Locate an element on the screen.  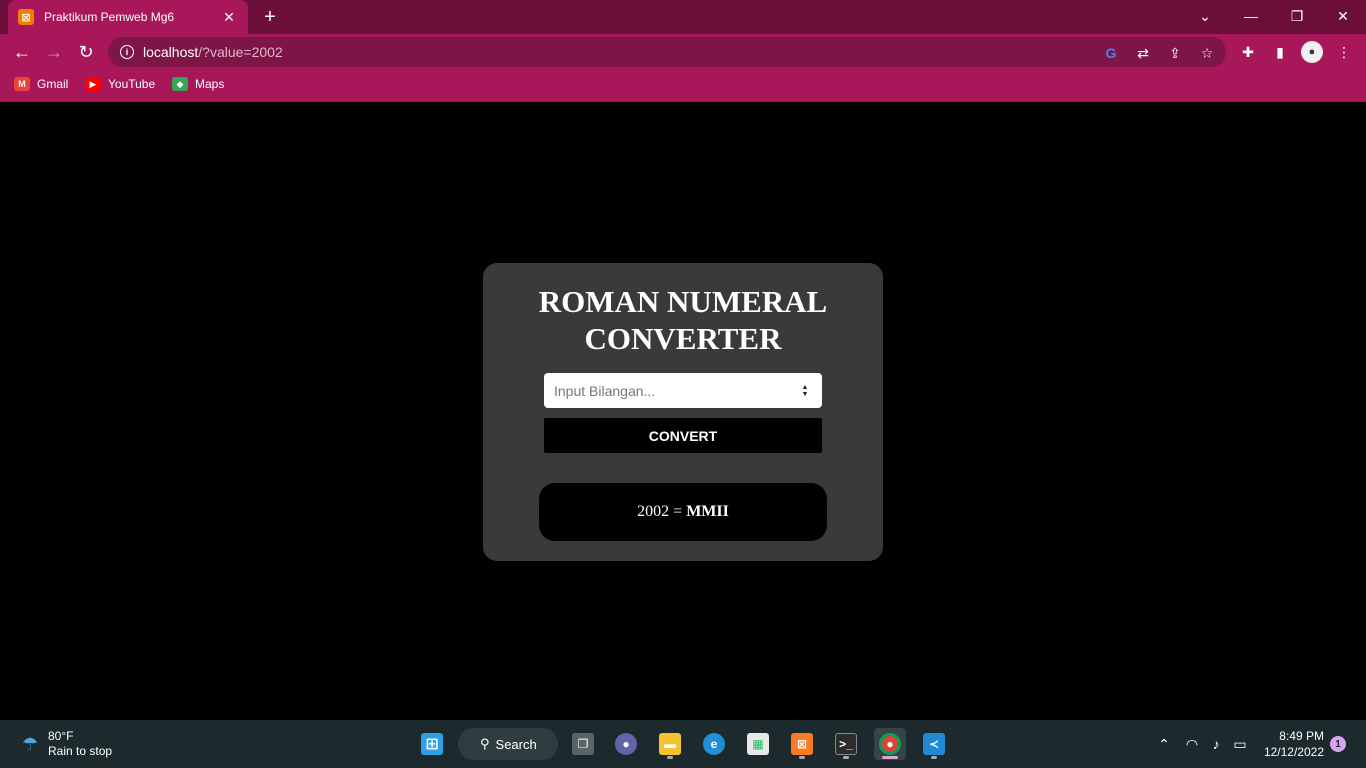
result-roman: MMII is located at coordinates (707, 511).